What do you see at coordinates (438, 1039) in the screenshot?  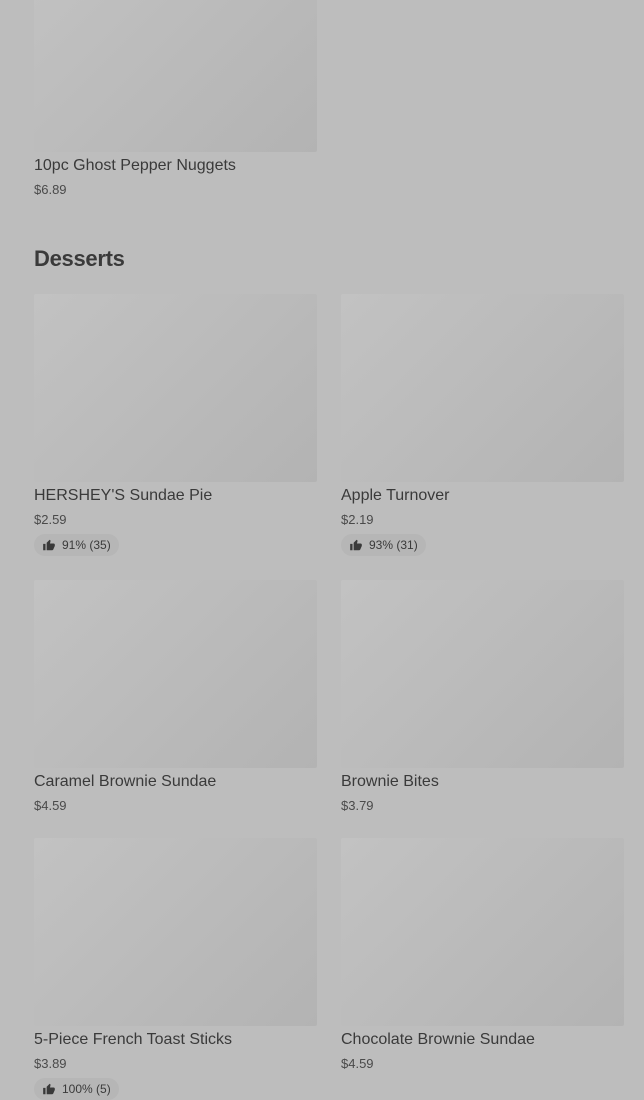 I see `item-name: Chocolate Brownie Sundae` at bounding box center [438, 1039].